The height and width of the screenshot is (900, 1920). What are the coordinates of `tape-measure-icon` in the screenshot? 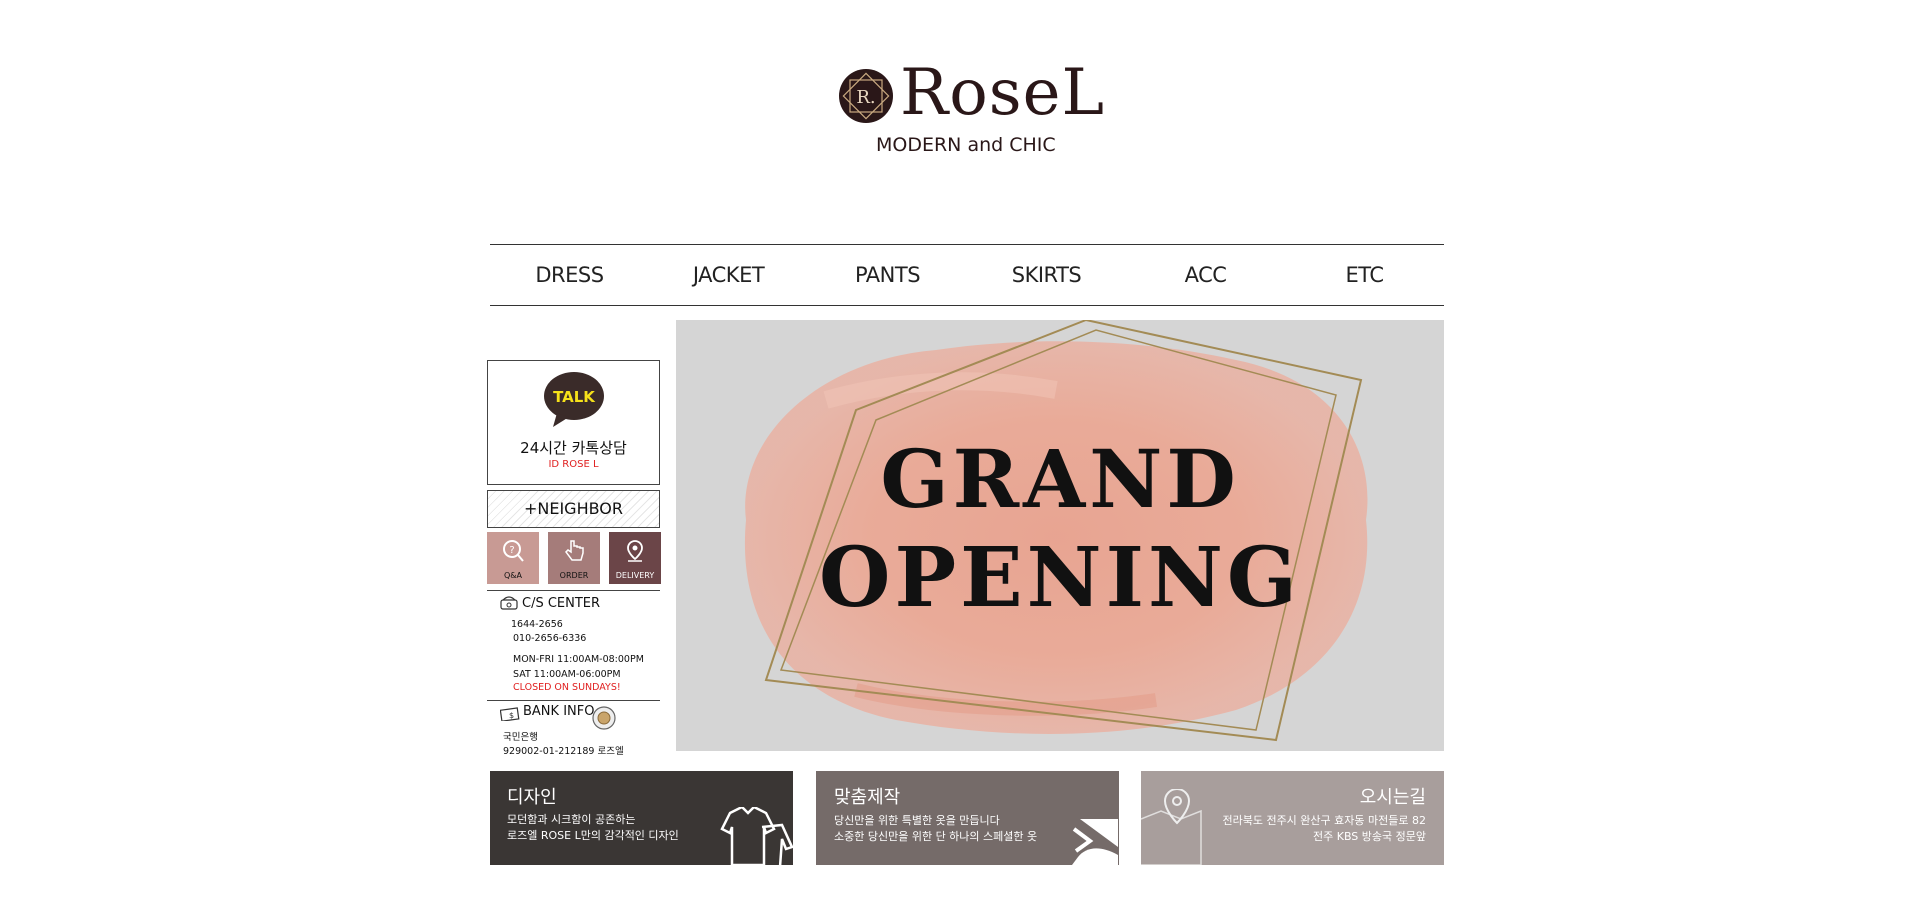 It's located at (1095, 842).